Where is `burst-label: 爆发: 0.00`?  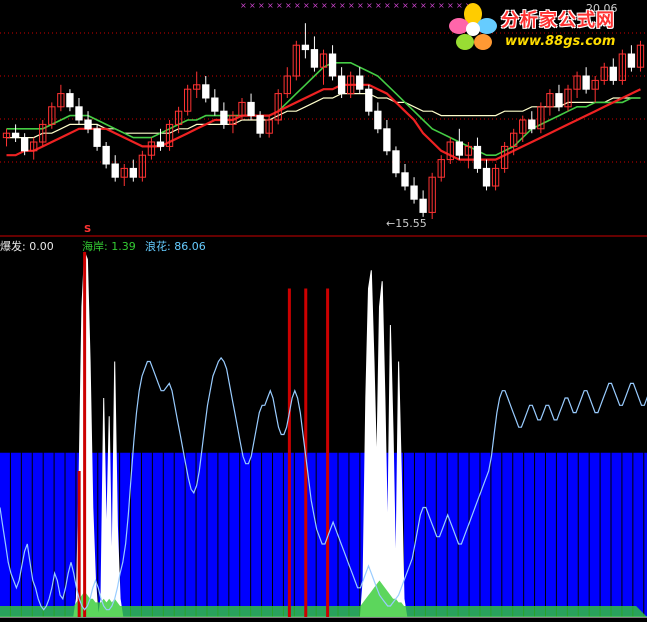 burst-label: 爆发: 0.00 is located at coordinates (27, 246).